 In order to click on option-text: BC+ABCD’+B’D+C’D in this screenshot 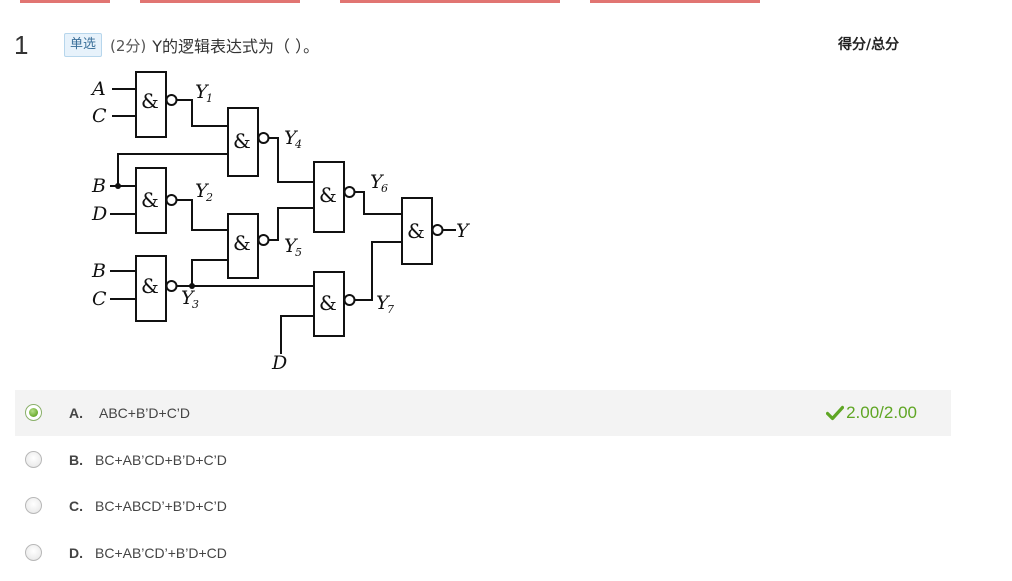, I will do `click(161, 506)`.